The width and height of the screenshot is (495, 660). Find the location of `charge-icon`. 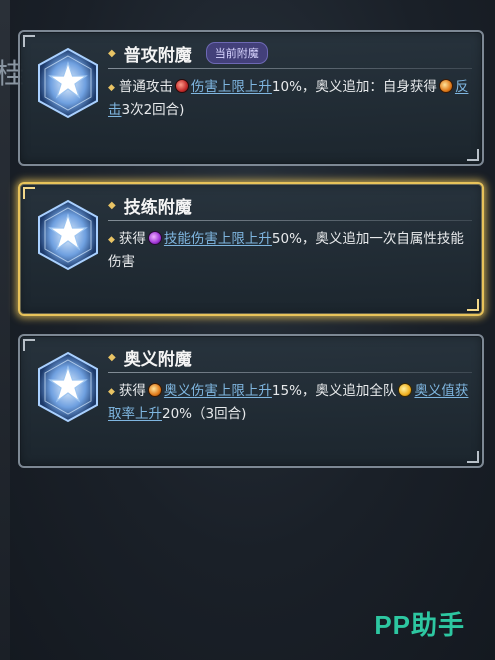

charge-icon is located at coordinates (405, 390).